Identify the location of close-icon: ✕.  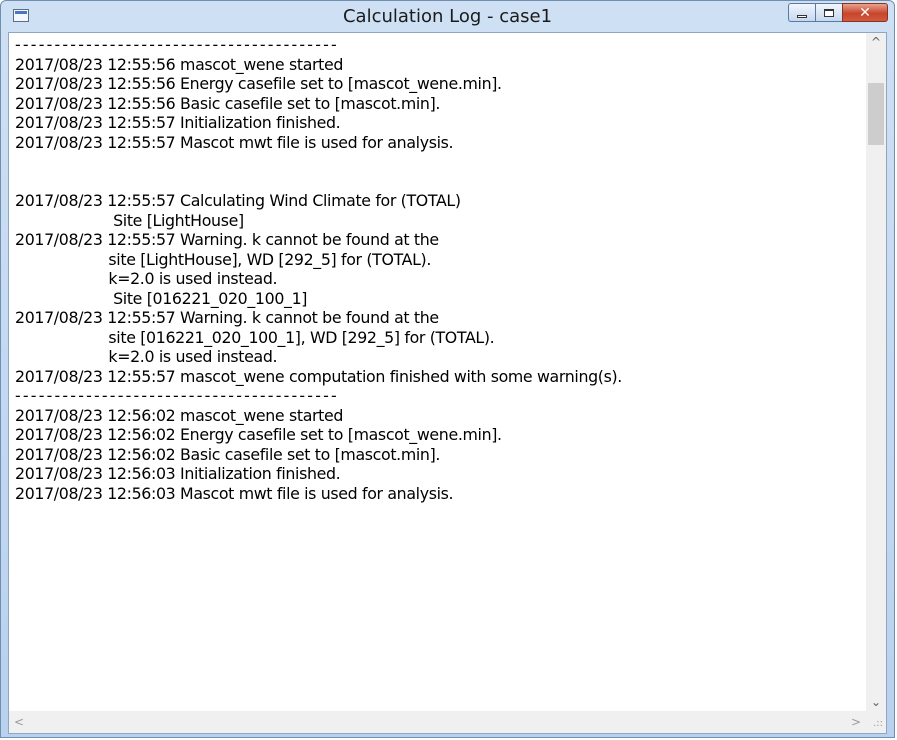
(865, 12).